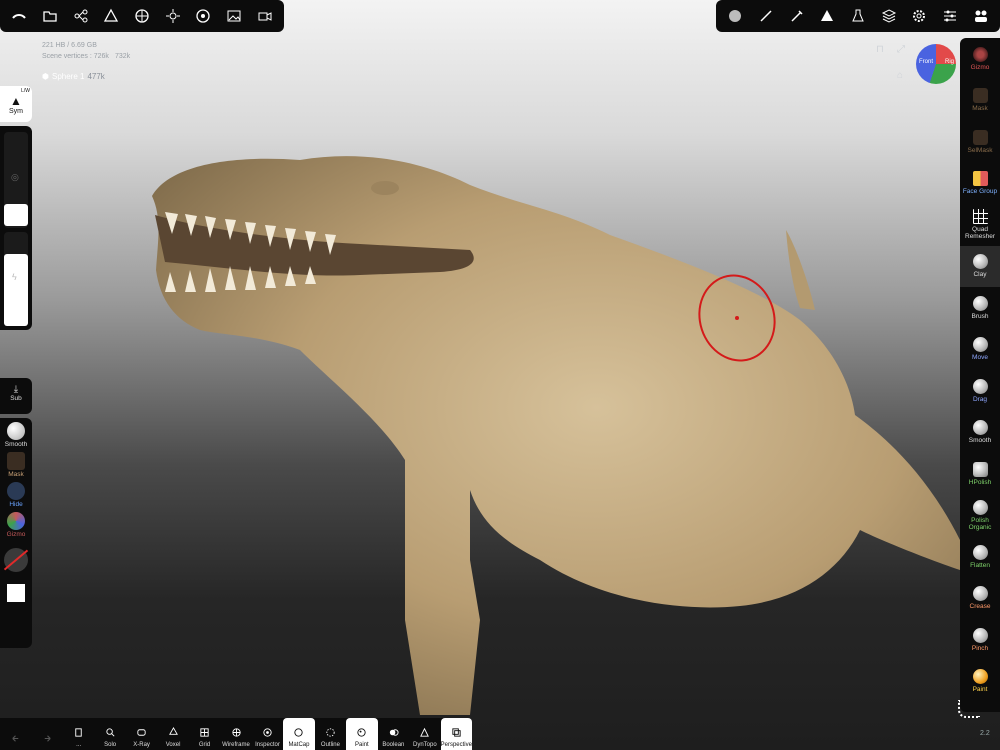 The image size is (1000, 750). What do you see at coordinates (980, 233) in the screenshot?
I see `tool-label: Quad Remesher` at bounding box center [980, 233].